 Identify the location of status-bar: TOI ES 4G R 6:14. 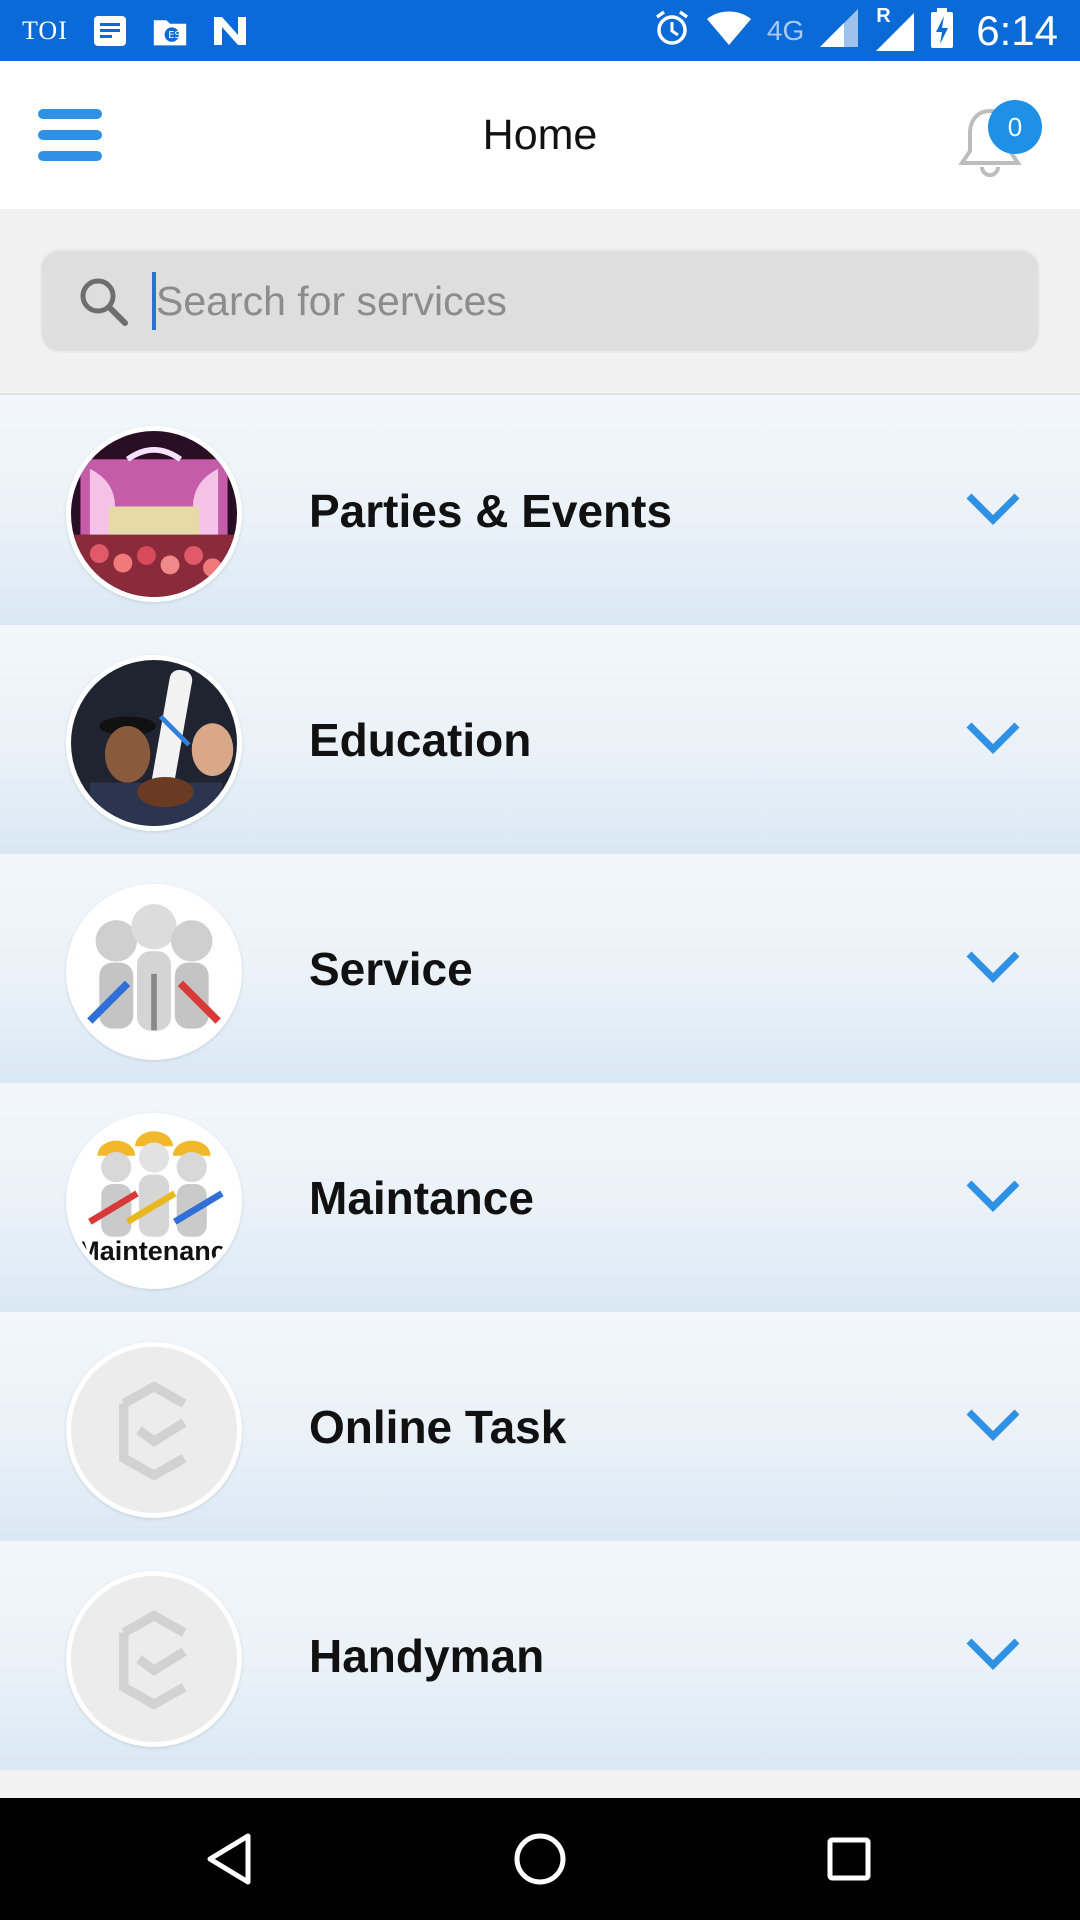
(540, 30).